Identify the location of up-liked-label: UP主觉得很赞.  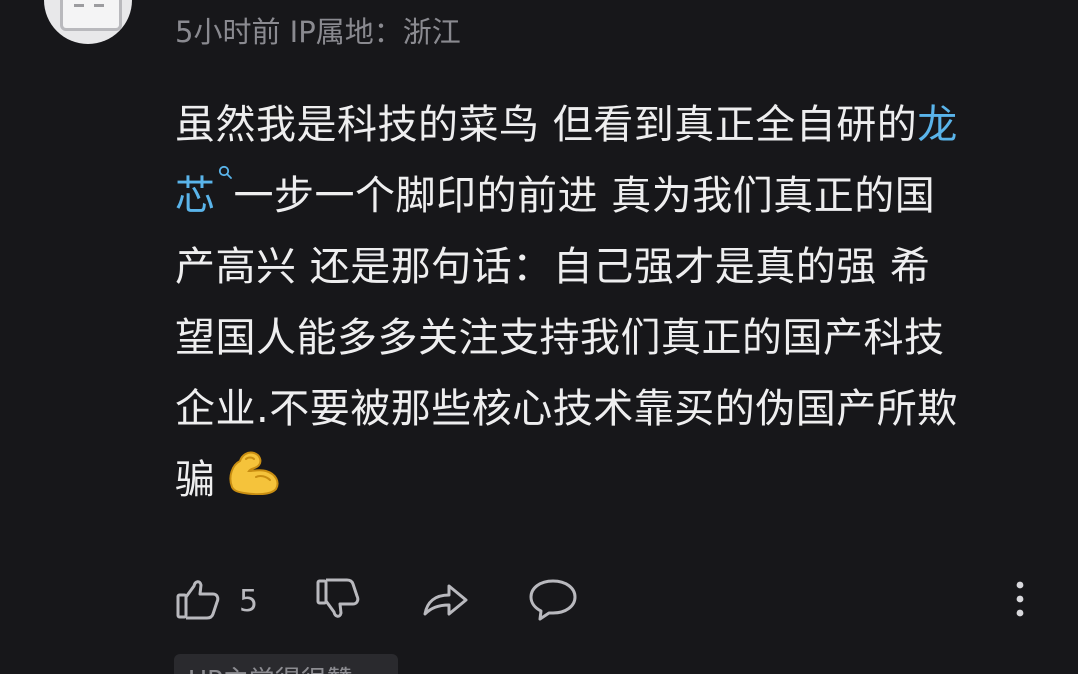
(270, 667).